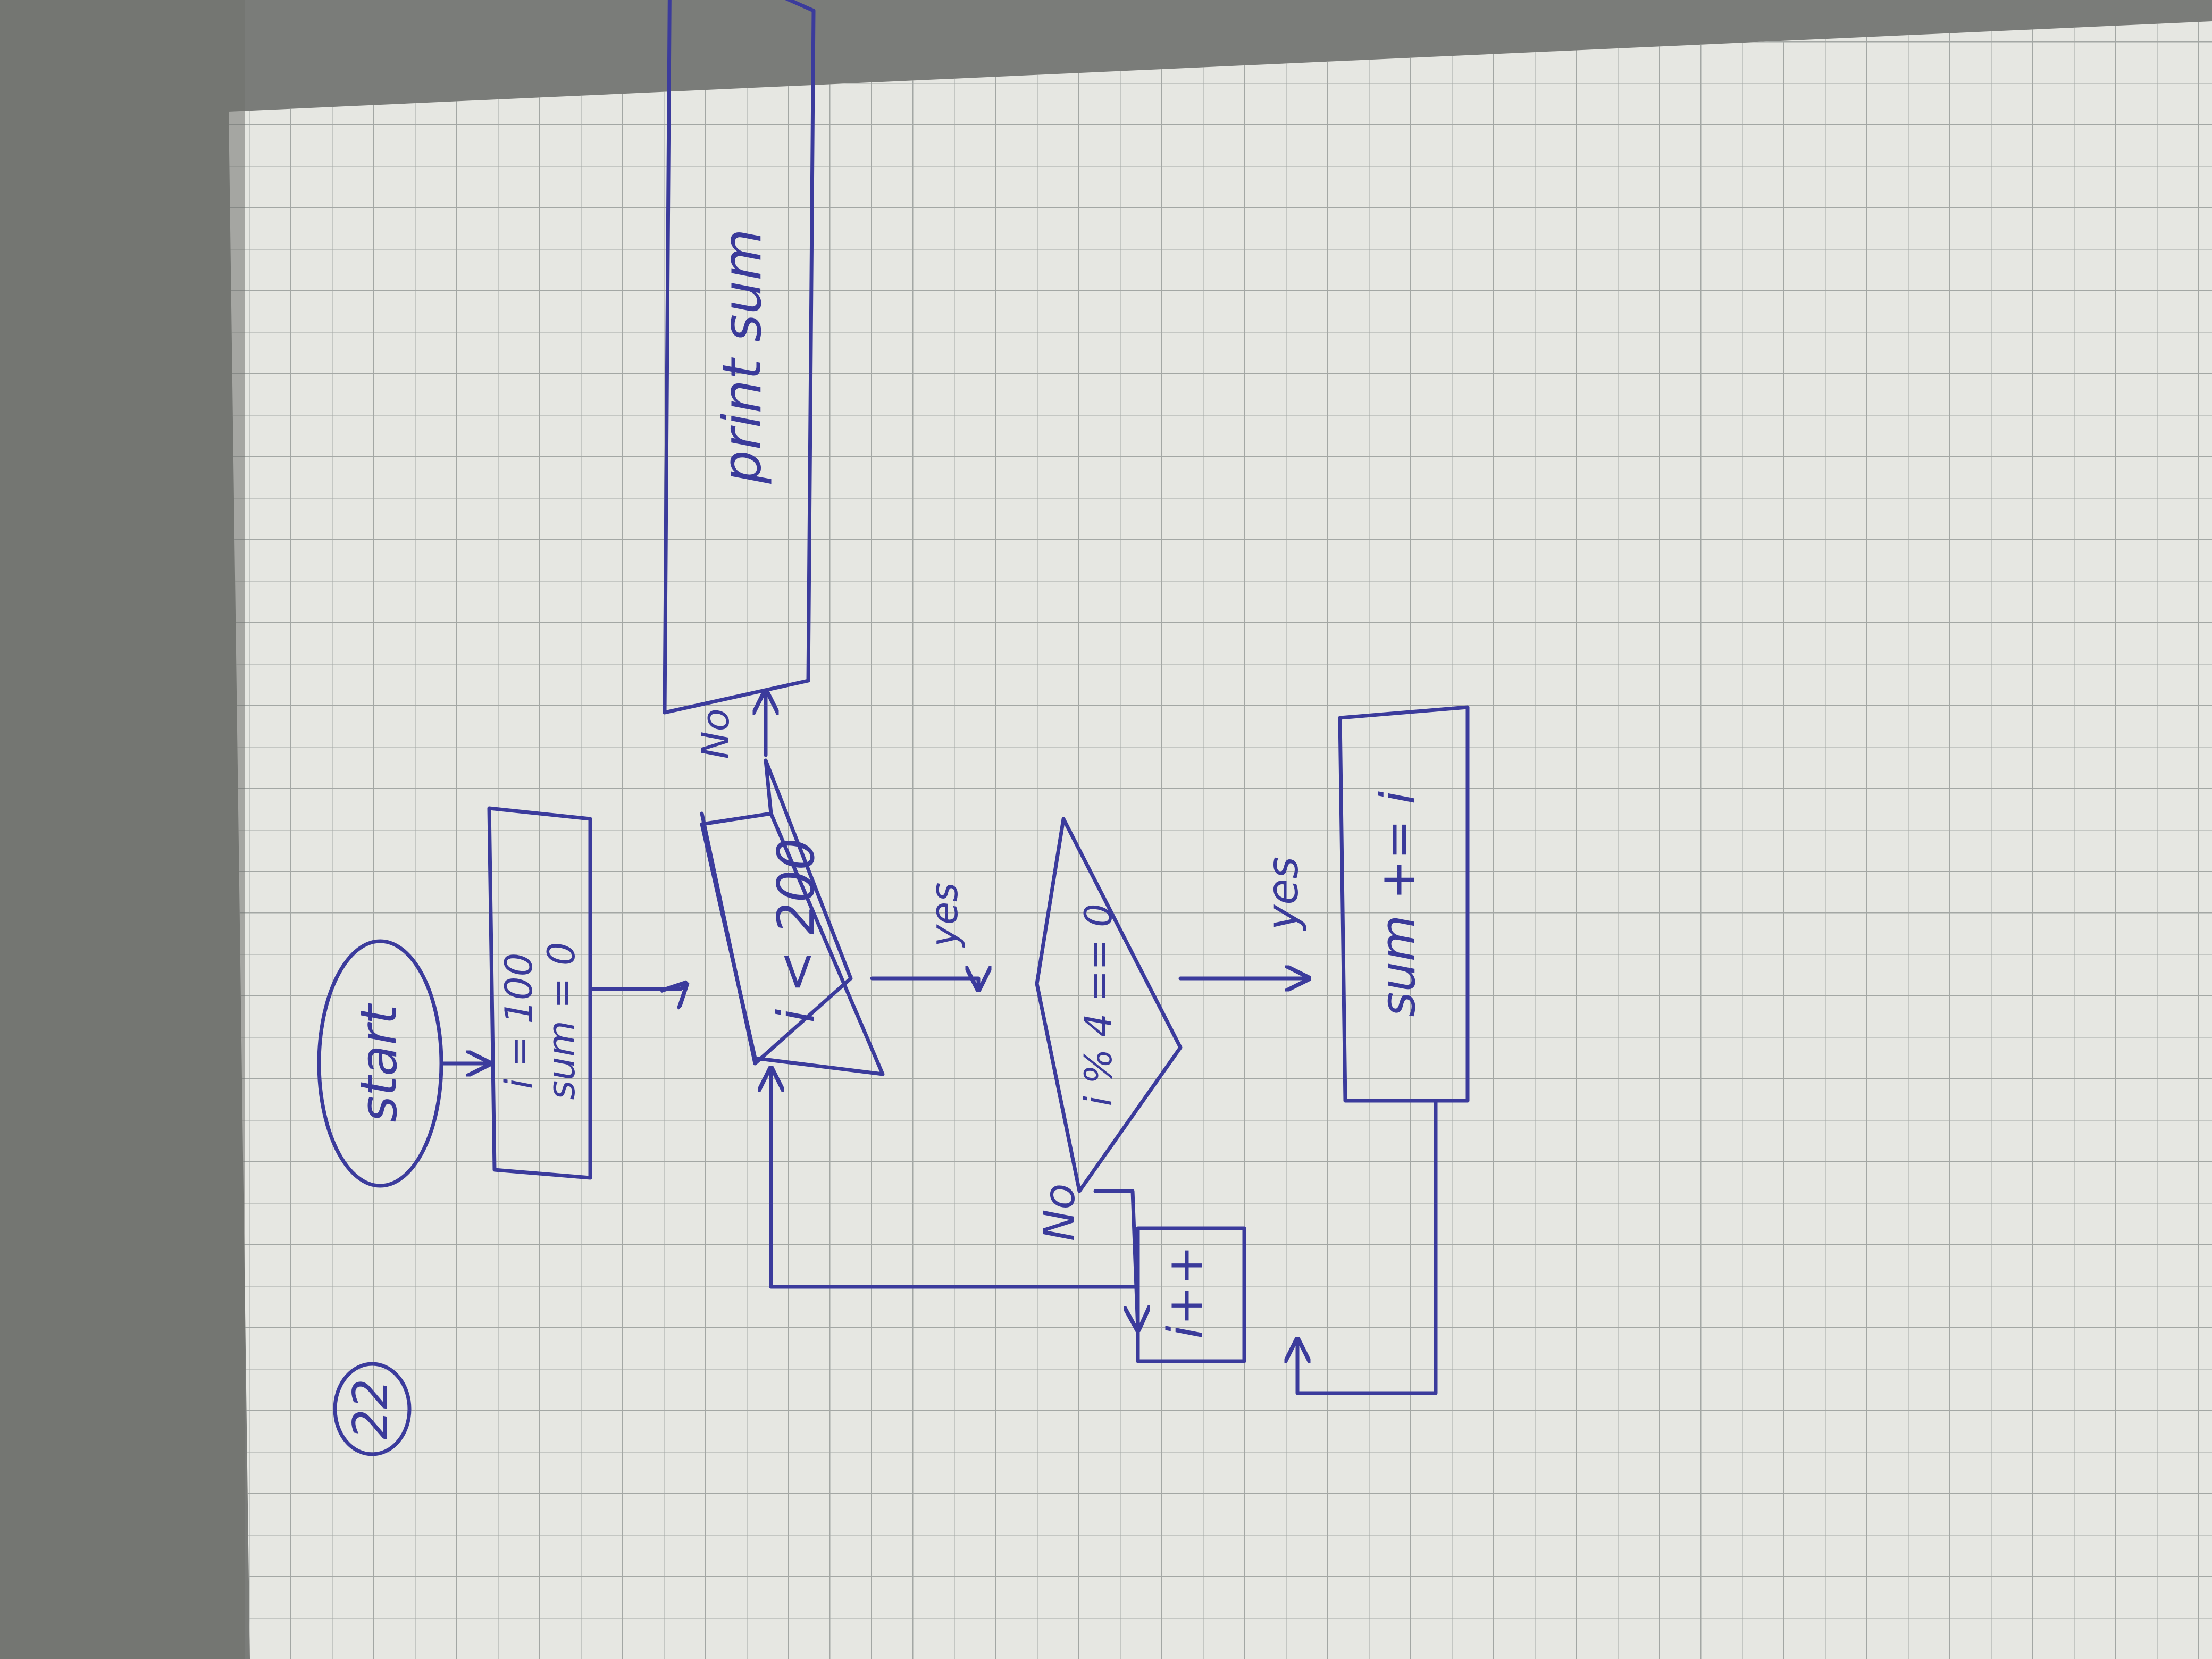 The width and height of the screenshot is (2212, 1659). What do you see at coordinates (122, 829) in the screenshot?
I see `left-shadow` at bounding box center [122, 829].